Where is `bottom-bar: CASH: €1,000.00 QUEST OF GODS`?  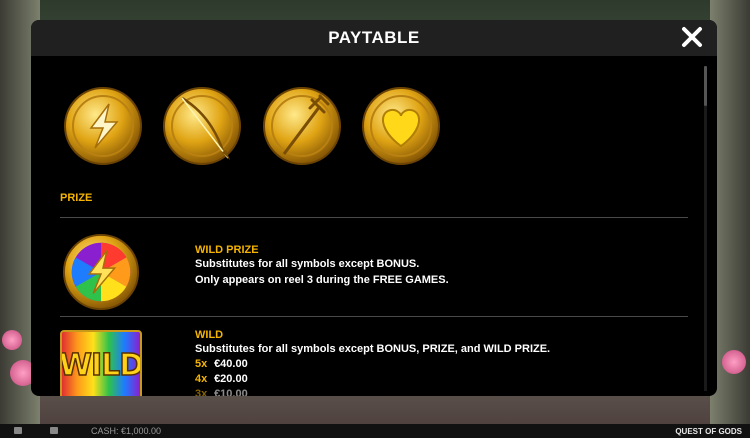 bottom-bar: CASH: €1,000.00 QUEST OF GODS is located at coordinates (375, 431).